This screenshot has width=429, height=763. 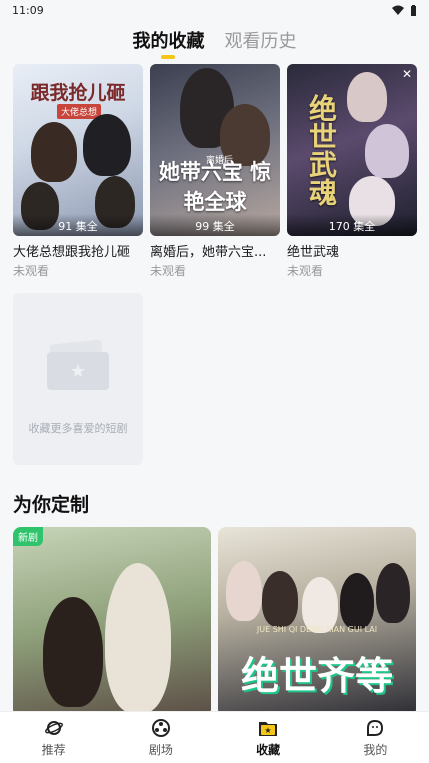 What do you see at coordinates (352, 225) in the screenshot?
I see `episode-count: 170 集全` at bounding box center [352, 225].